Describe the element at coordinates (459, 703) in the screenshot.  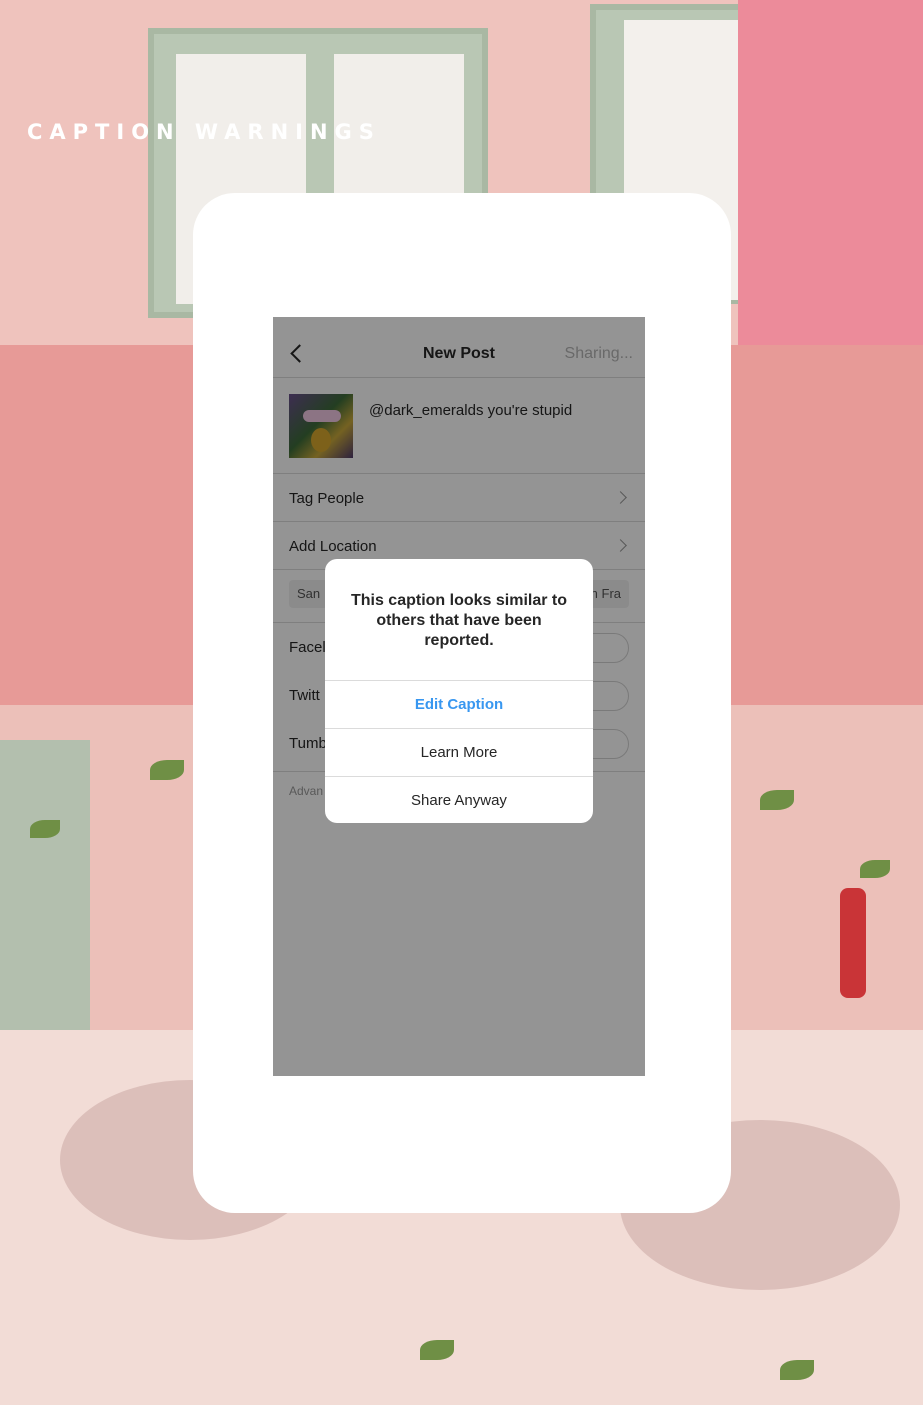
I see `edit-caption-button: Edit Caption` at that location.